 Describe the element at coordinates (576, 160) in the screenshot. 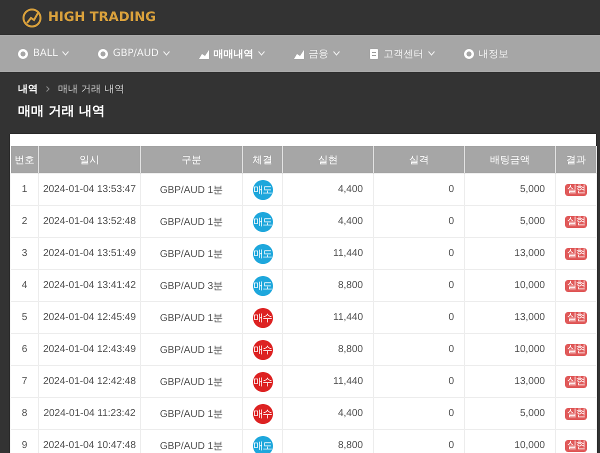

I see `column-header: 결과` at that location.